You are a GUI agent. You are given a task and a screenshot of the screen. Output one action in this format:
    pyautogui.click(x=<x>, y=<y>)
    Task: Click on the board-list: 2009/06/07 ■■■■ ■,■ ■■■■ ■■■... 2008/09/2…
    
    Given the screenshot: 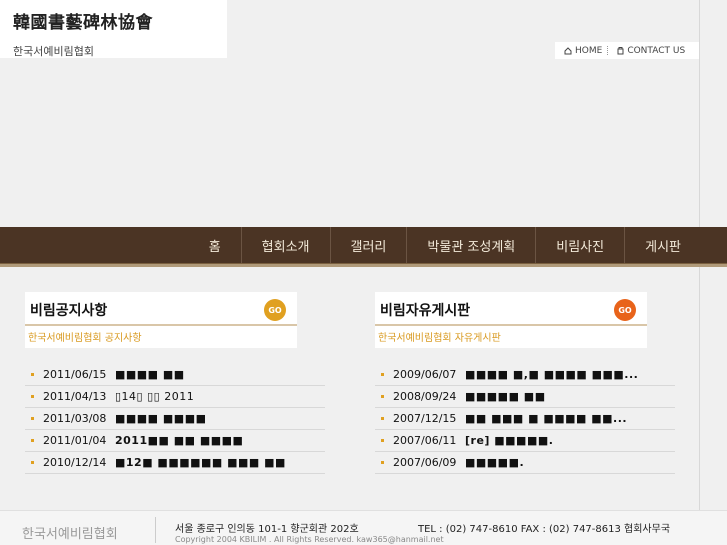 What is the action you would take?
    pyautogui.click(x=525, y=419)
    